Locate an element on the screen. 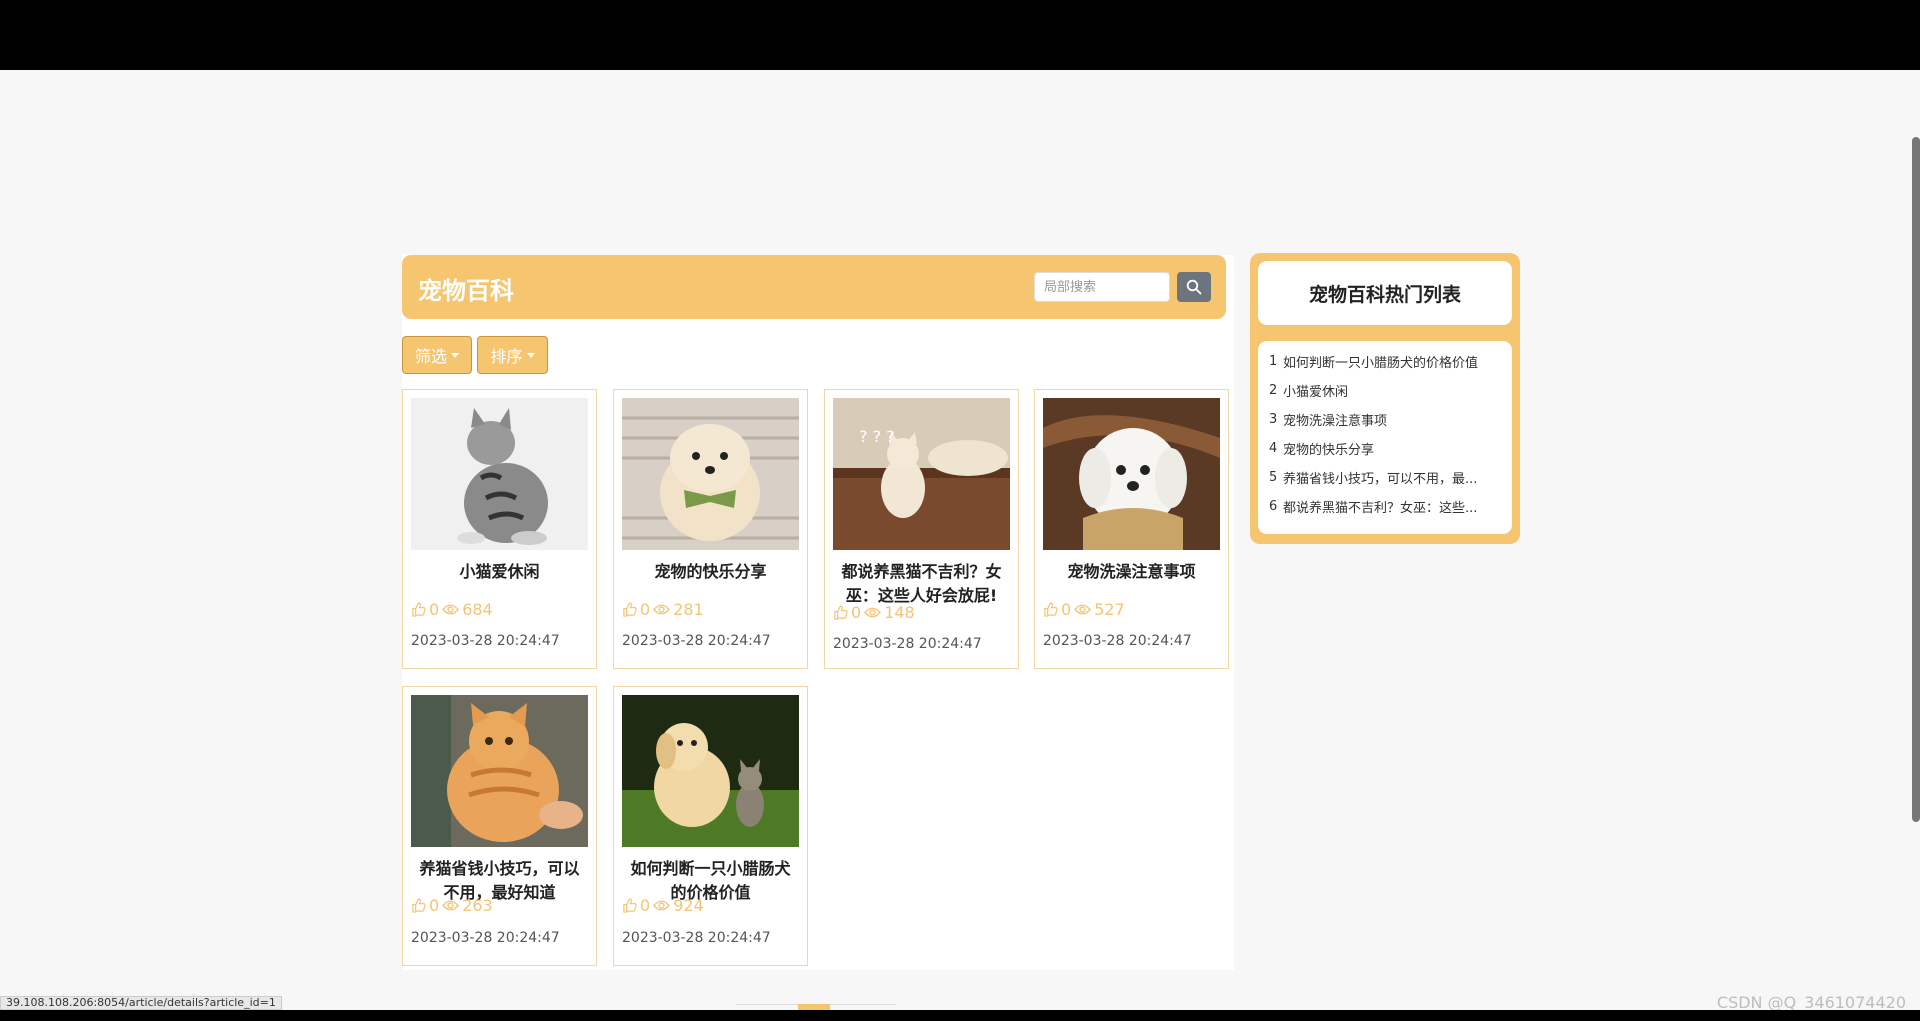 Image resolution: width=1920 pixels, height=1021 pixels. view-count: 527 is located at coordinates (1109, 609).